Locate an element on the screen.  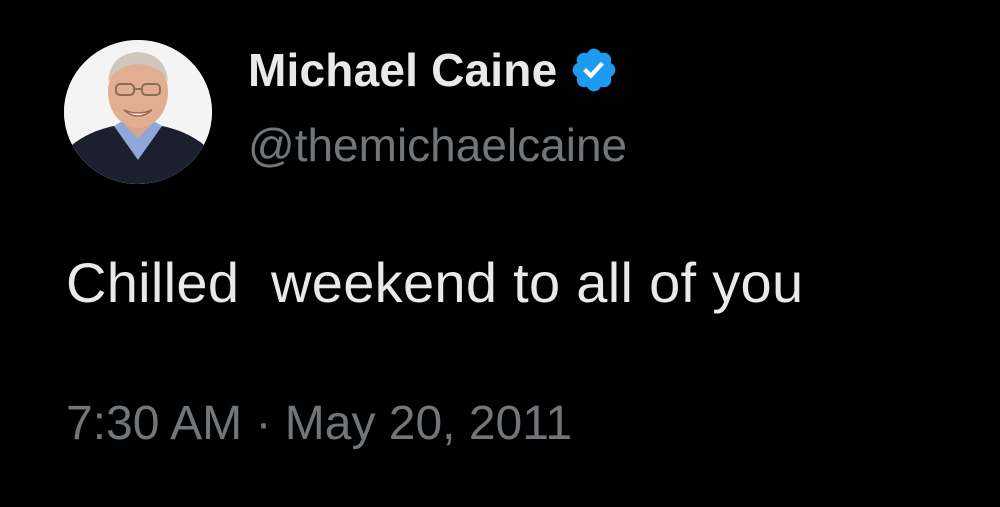
author-name: Michael Caine is located at coordinates (402, 70).